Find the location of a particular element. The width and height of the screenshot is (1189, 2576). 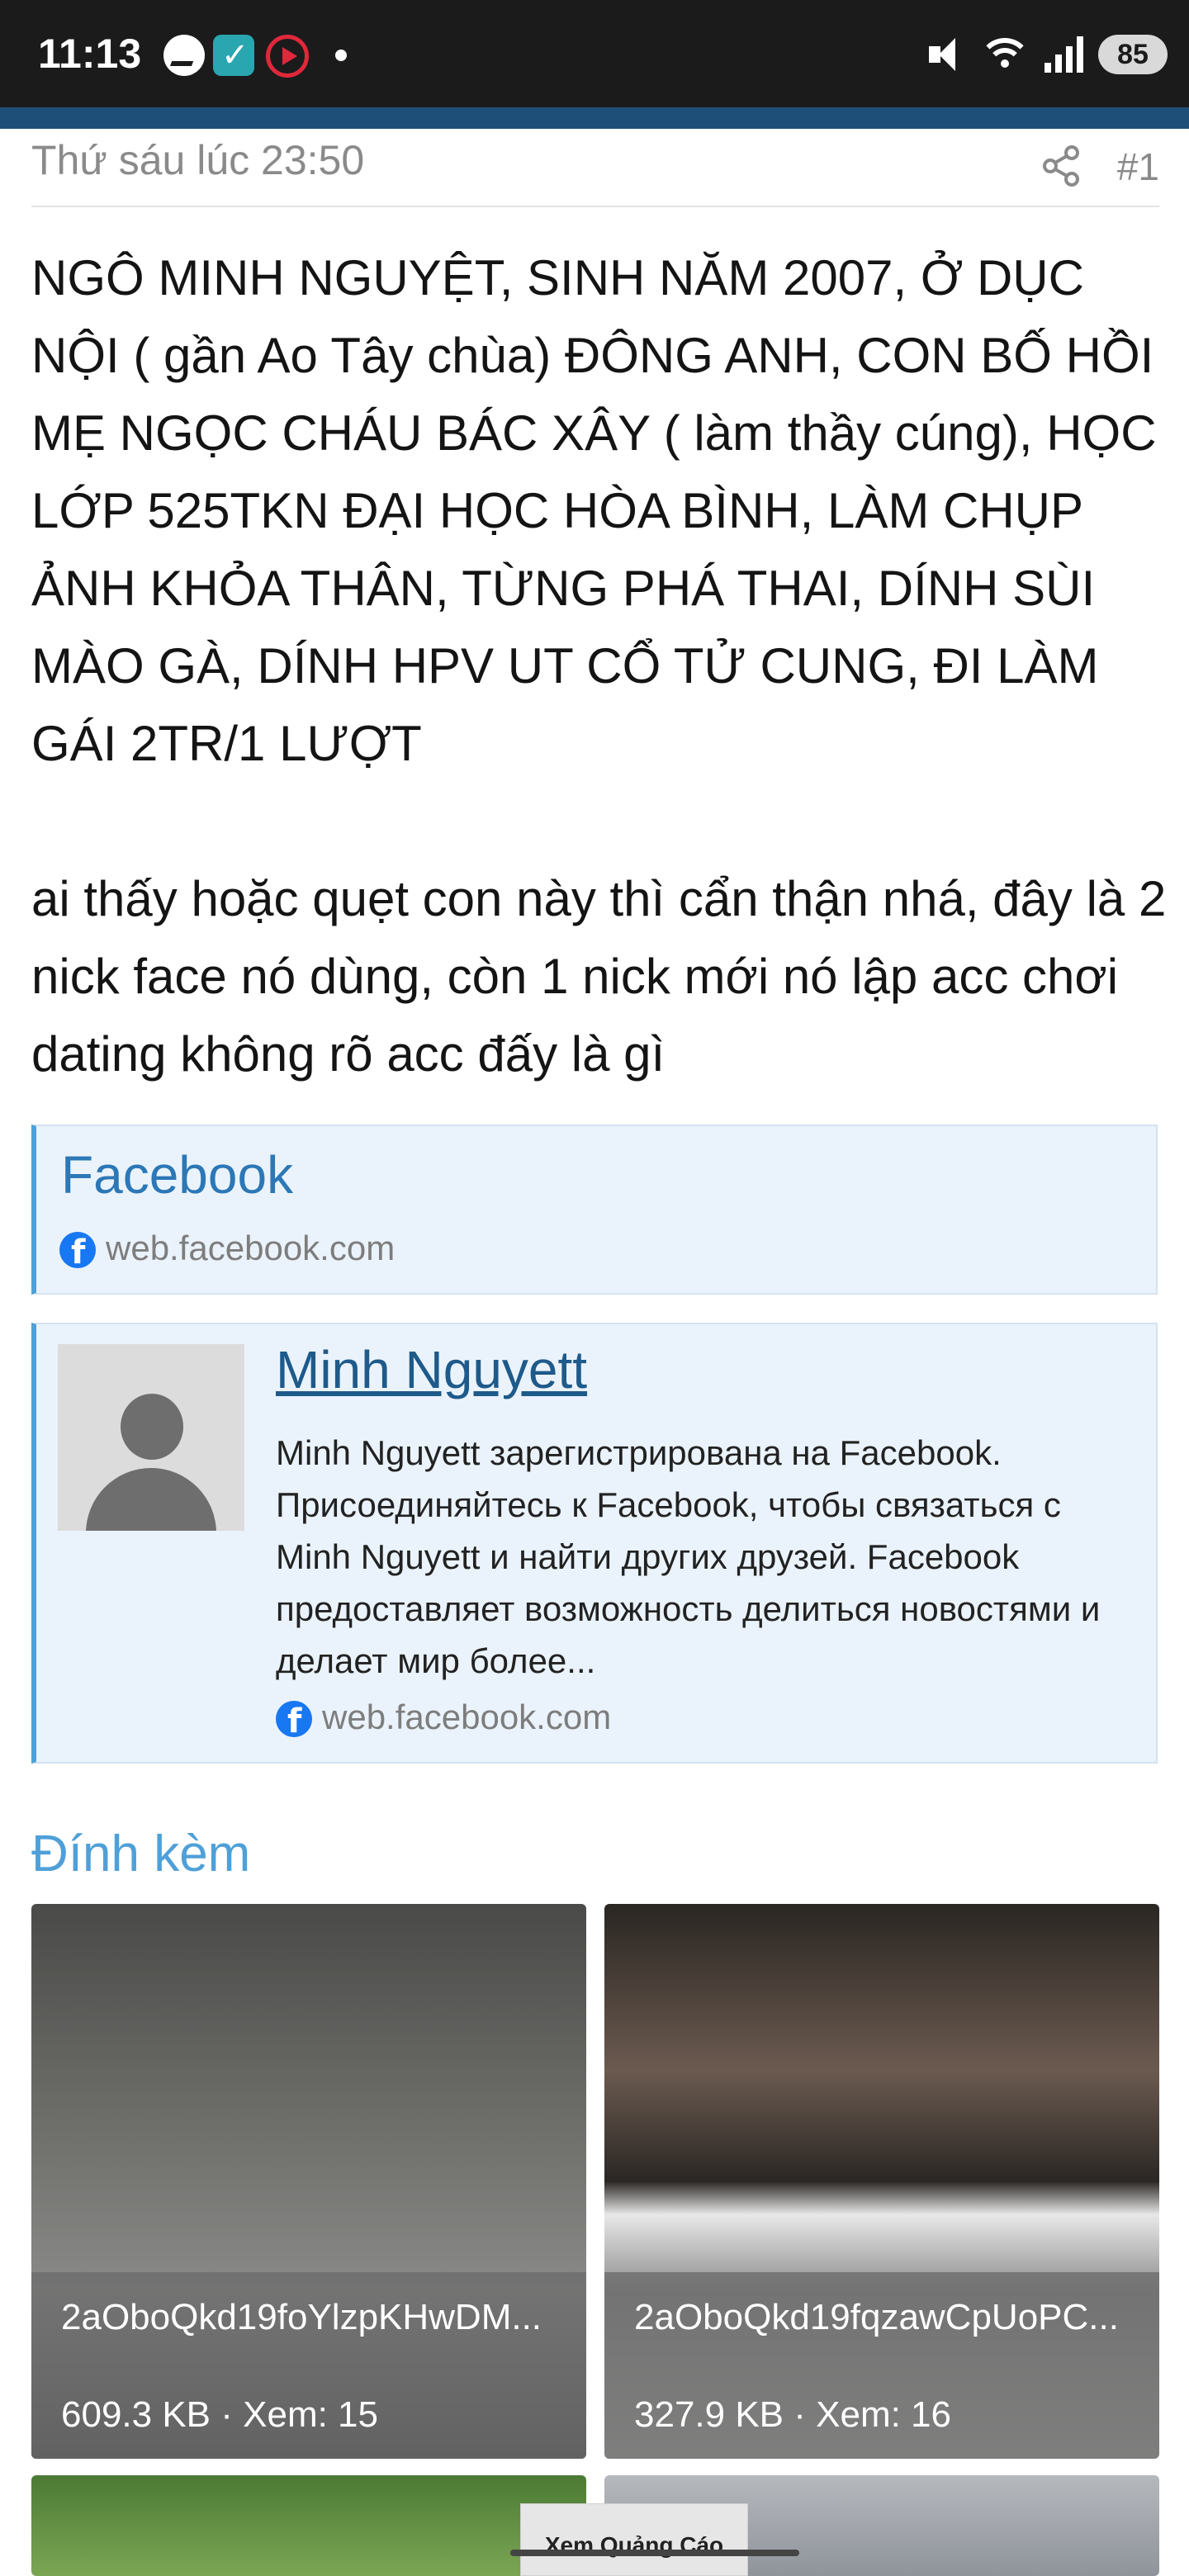

mute-icon is located at coordinates (945, 54).